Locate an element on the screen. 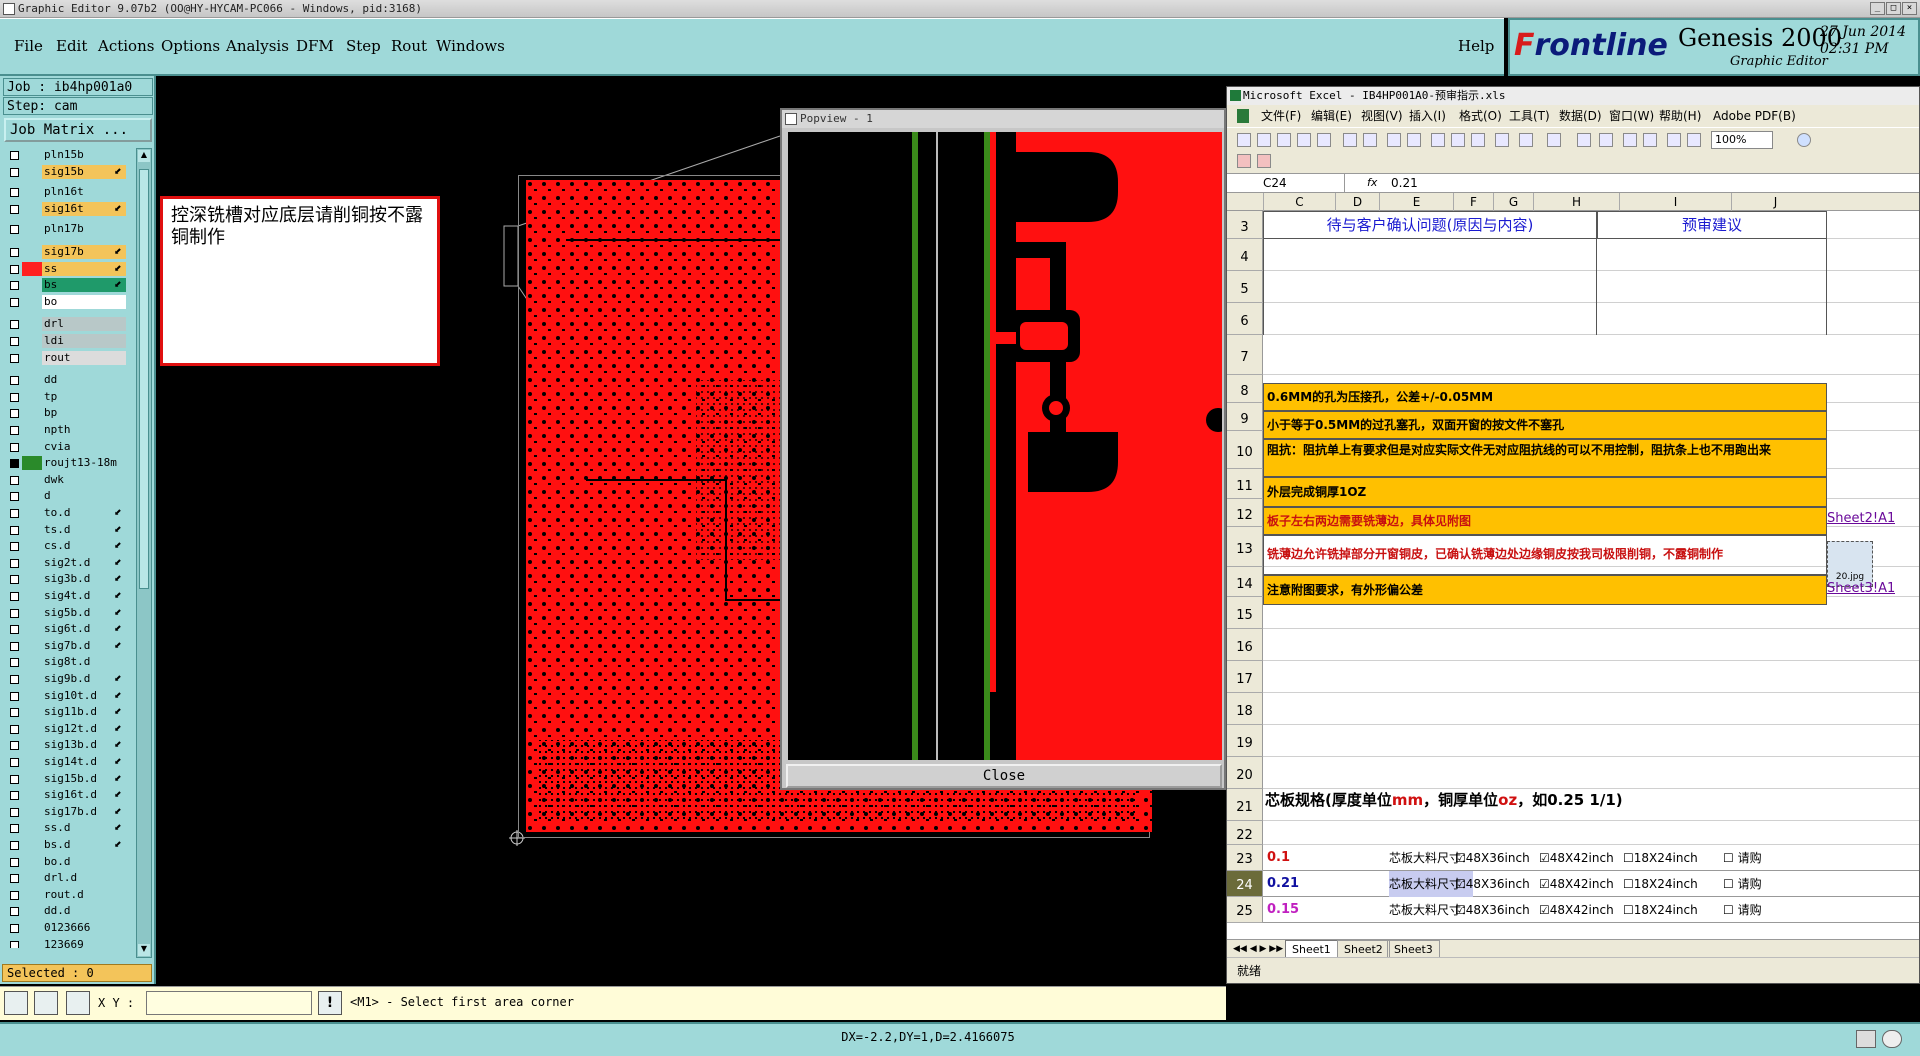 The image size is (1920, 1056). zoom-area-icon is located at coordinates (16, 1003).